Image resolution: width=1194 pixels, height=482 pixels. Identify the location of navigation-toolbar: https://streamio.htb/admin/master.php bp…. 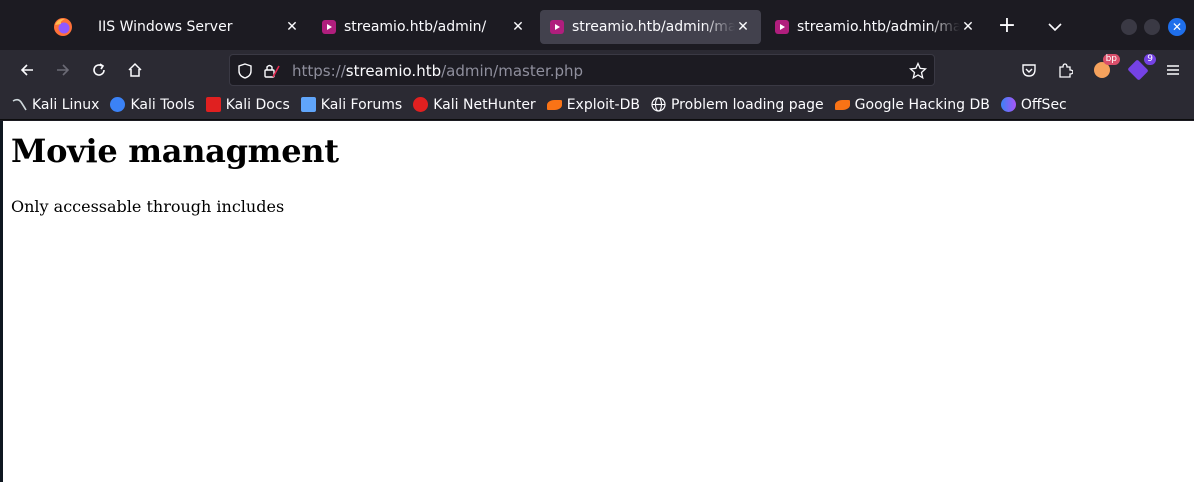
(597, 70).